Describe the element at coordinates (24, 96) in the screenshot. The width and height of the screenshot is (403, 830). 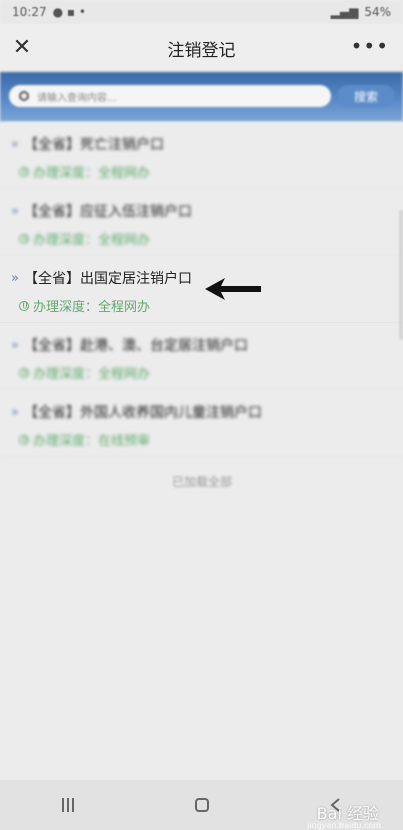
I see `search-icon` at that location.